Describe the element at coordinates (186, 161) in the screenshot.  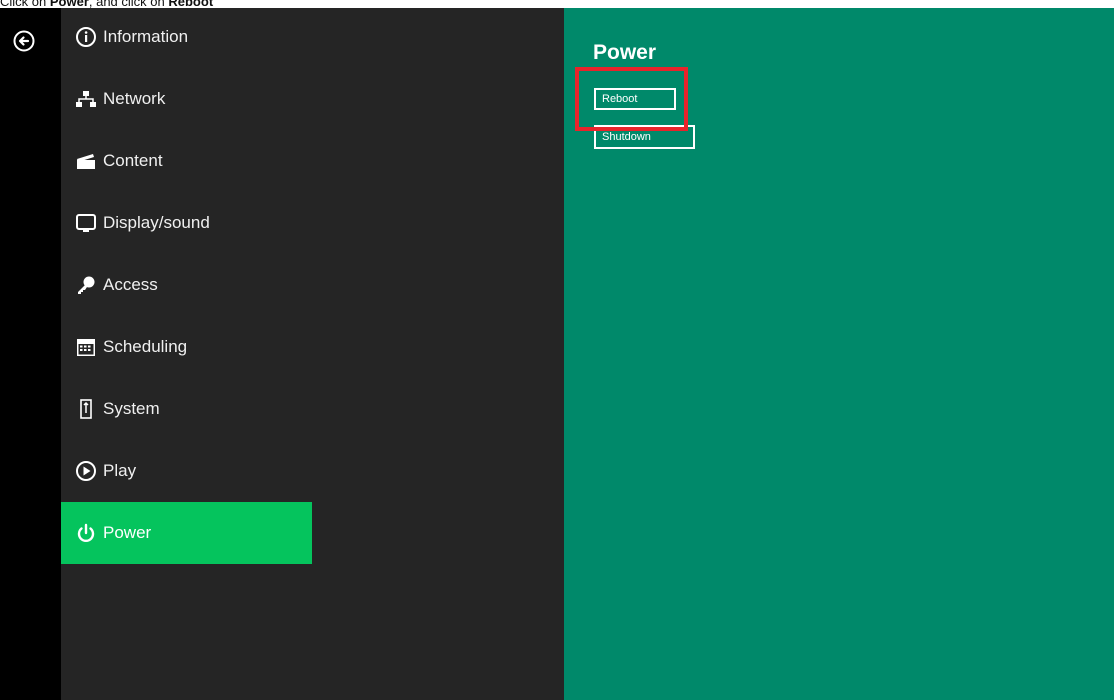
I see `sidebar-item-content: Content` at that location.